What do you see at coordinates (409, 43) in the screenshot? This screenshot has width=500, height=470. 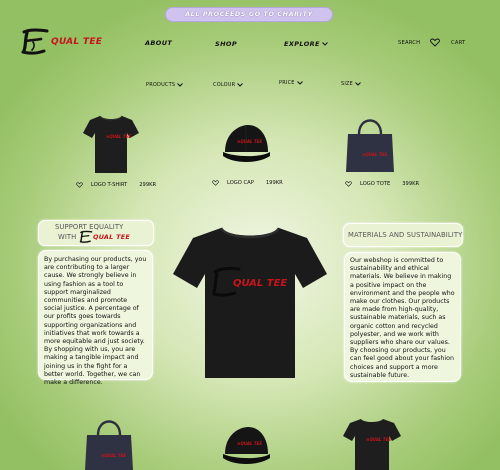 I see `search-link: SEARCH` at bounding box center [409, 43].